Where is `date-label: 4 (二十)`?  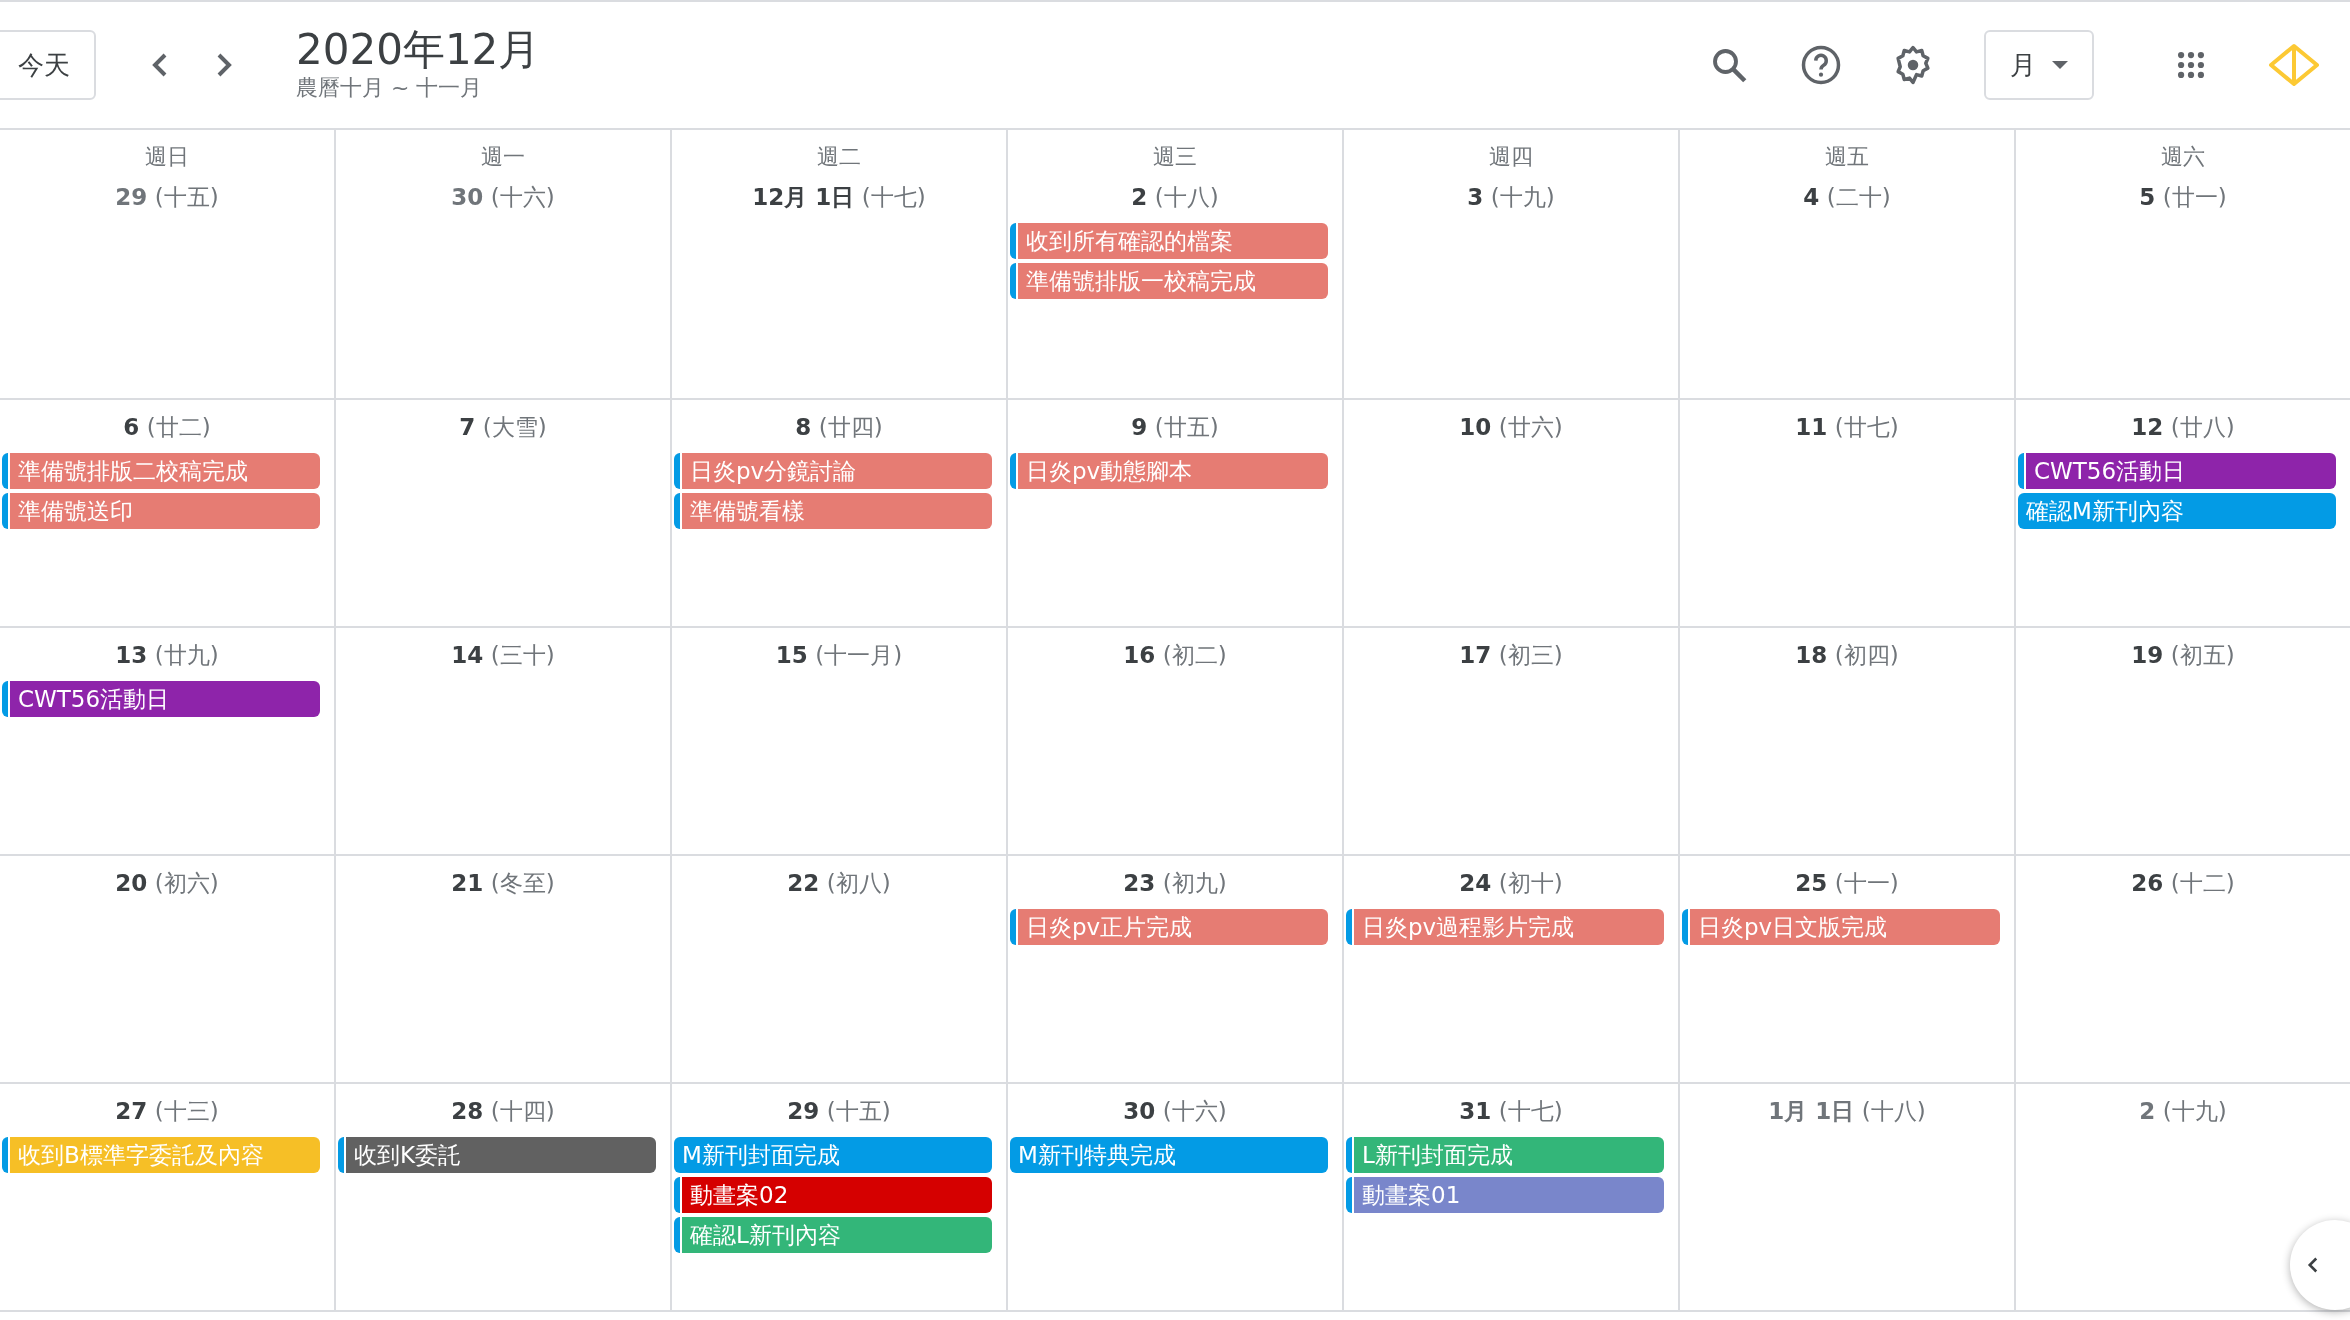
date-label: 4 (二十) is located at coordinates (1847, 197).